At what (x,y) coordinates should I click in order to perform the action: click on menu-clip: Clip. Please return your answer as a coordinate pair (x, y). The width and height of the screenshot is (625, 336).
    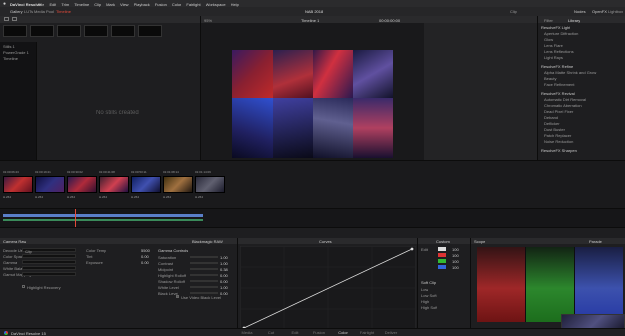
    Looking at the image, I should click on (97, 4).